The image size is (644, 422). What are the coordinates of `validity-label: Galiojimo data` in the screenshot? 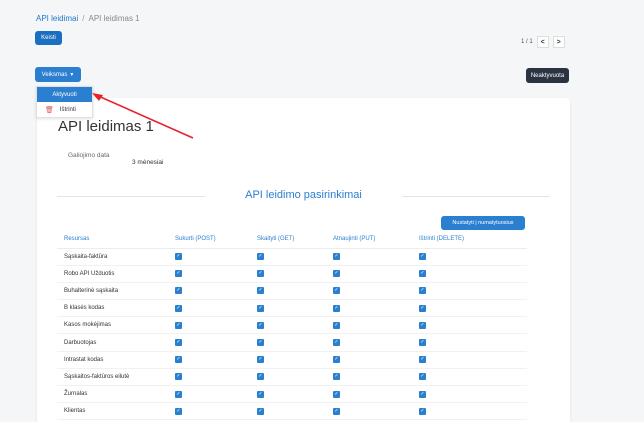 It's located at (89, 155).